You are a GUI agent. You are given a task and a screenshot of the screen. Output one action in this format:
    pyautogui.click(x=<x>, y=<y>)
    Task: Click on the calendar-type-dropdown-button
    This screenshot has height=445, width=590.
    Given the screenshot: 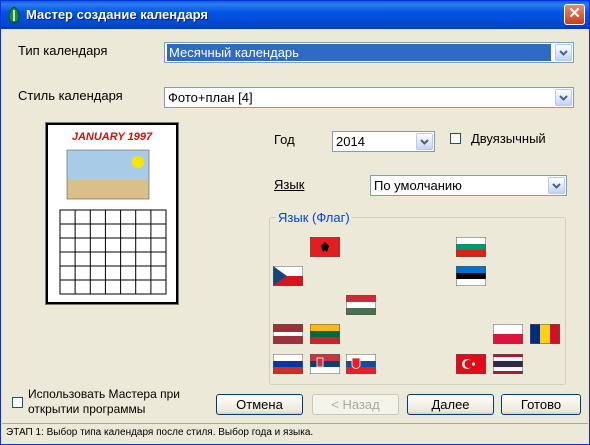 What is the action you would take?
    pyautogui.click(x=563, y=52)
    